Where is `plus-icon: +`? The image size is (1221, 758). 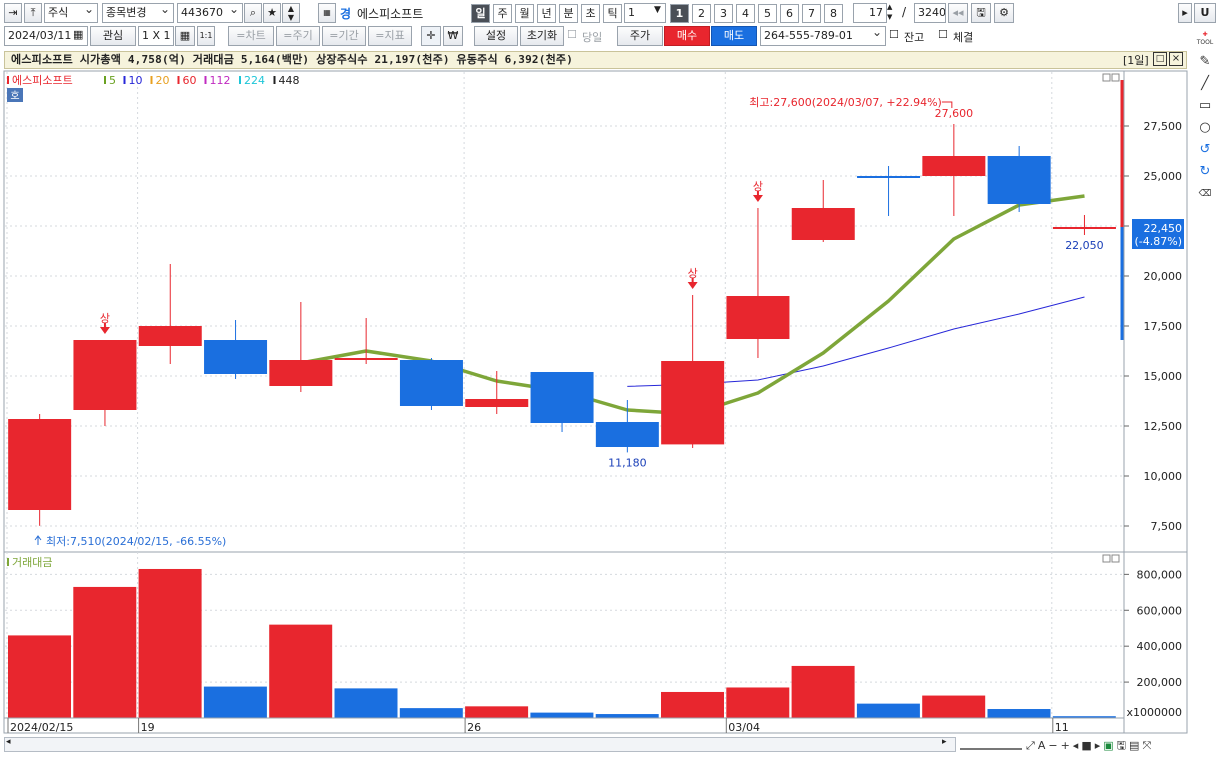 plus-icon: + is located at coordinates (1067, 745).